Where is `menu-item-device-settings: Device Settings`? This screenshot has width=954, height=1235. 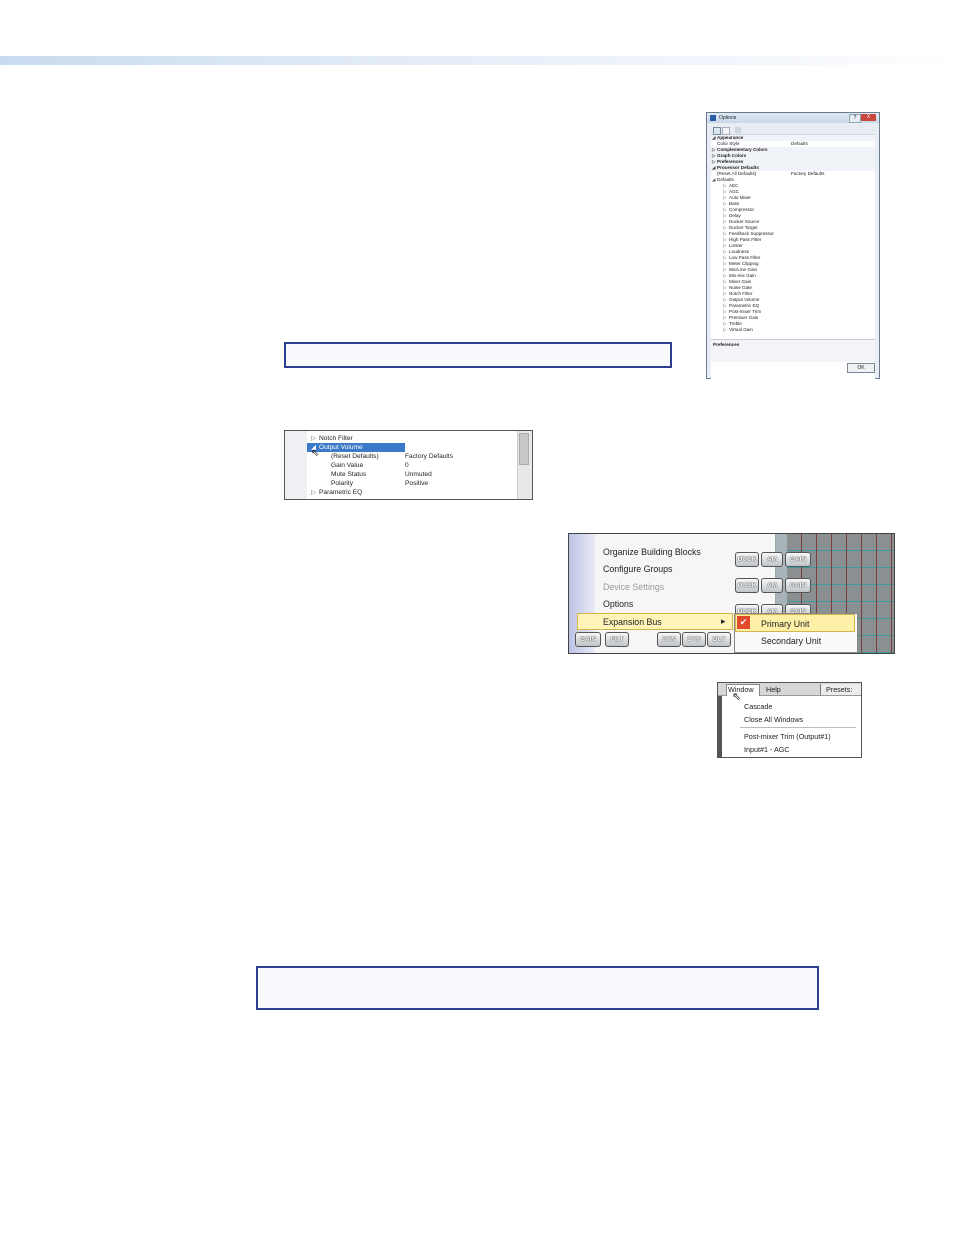 menu-item-device-settings: Device Settings is located at coordinates (634, 587).